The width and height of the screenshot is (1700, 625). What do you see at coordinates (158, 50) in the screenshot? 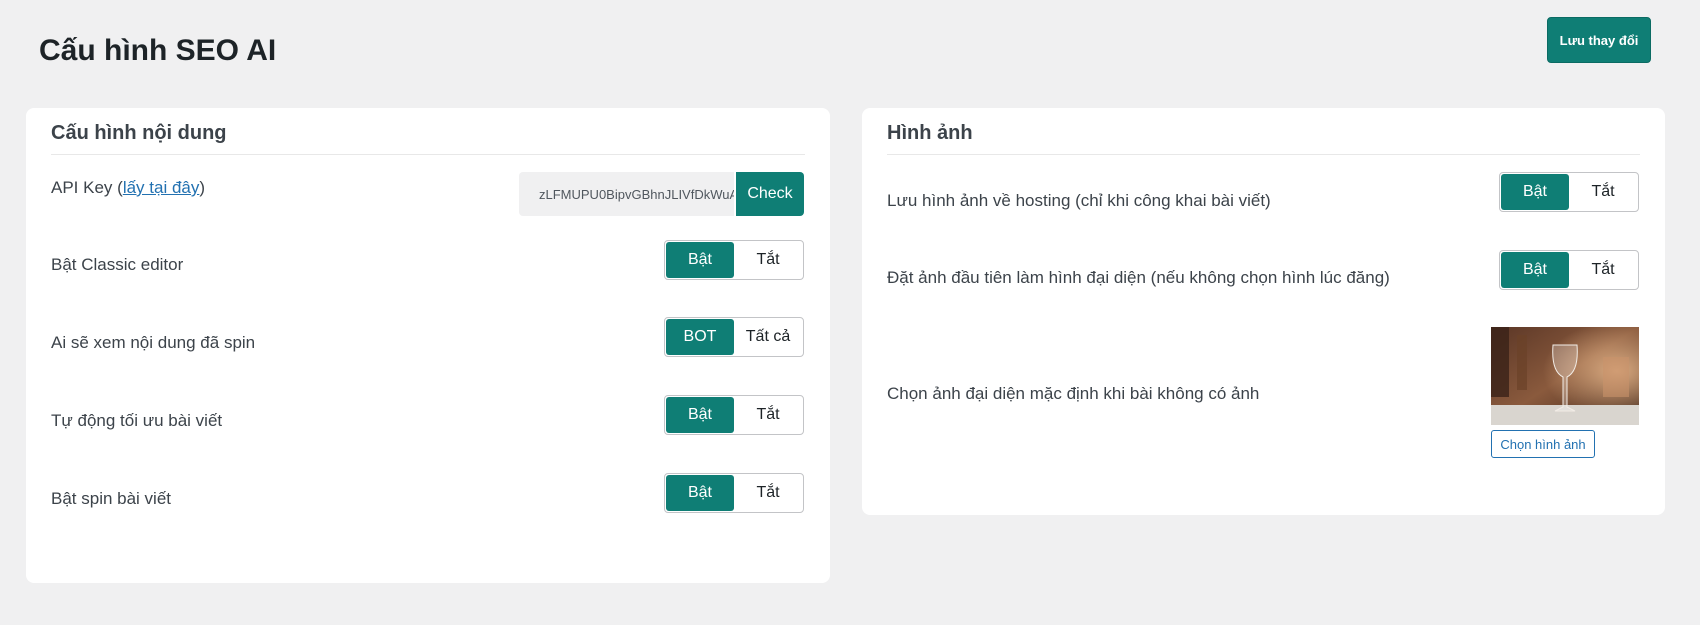
I see `page-title: Cấu hình SEO AI` at bounding box center [158, 50].